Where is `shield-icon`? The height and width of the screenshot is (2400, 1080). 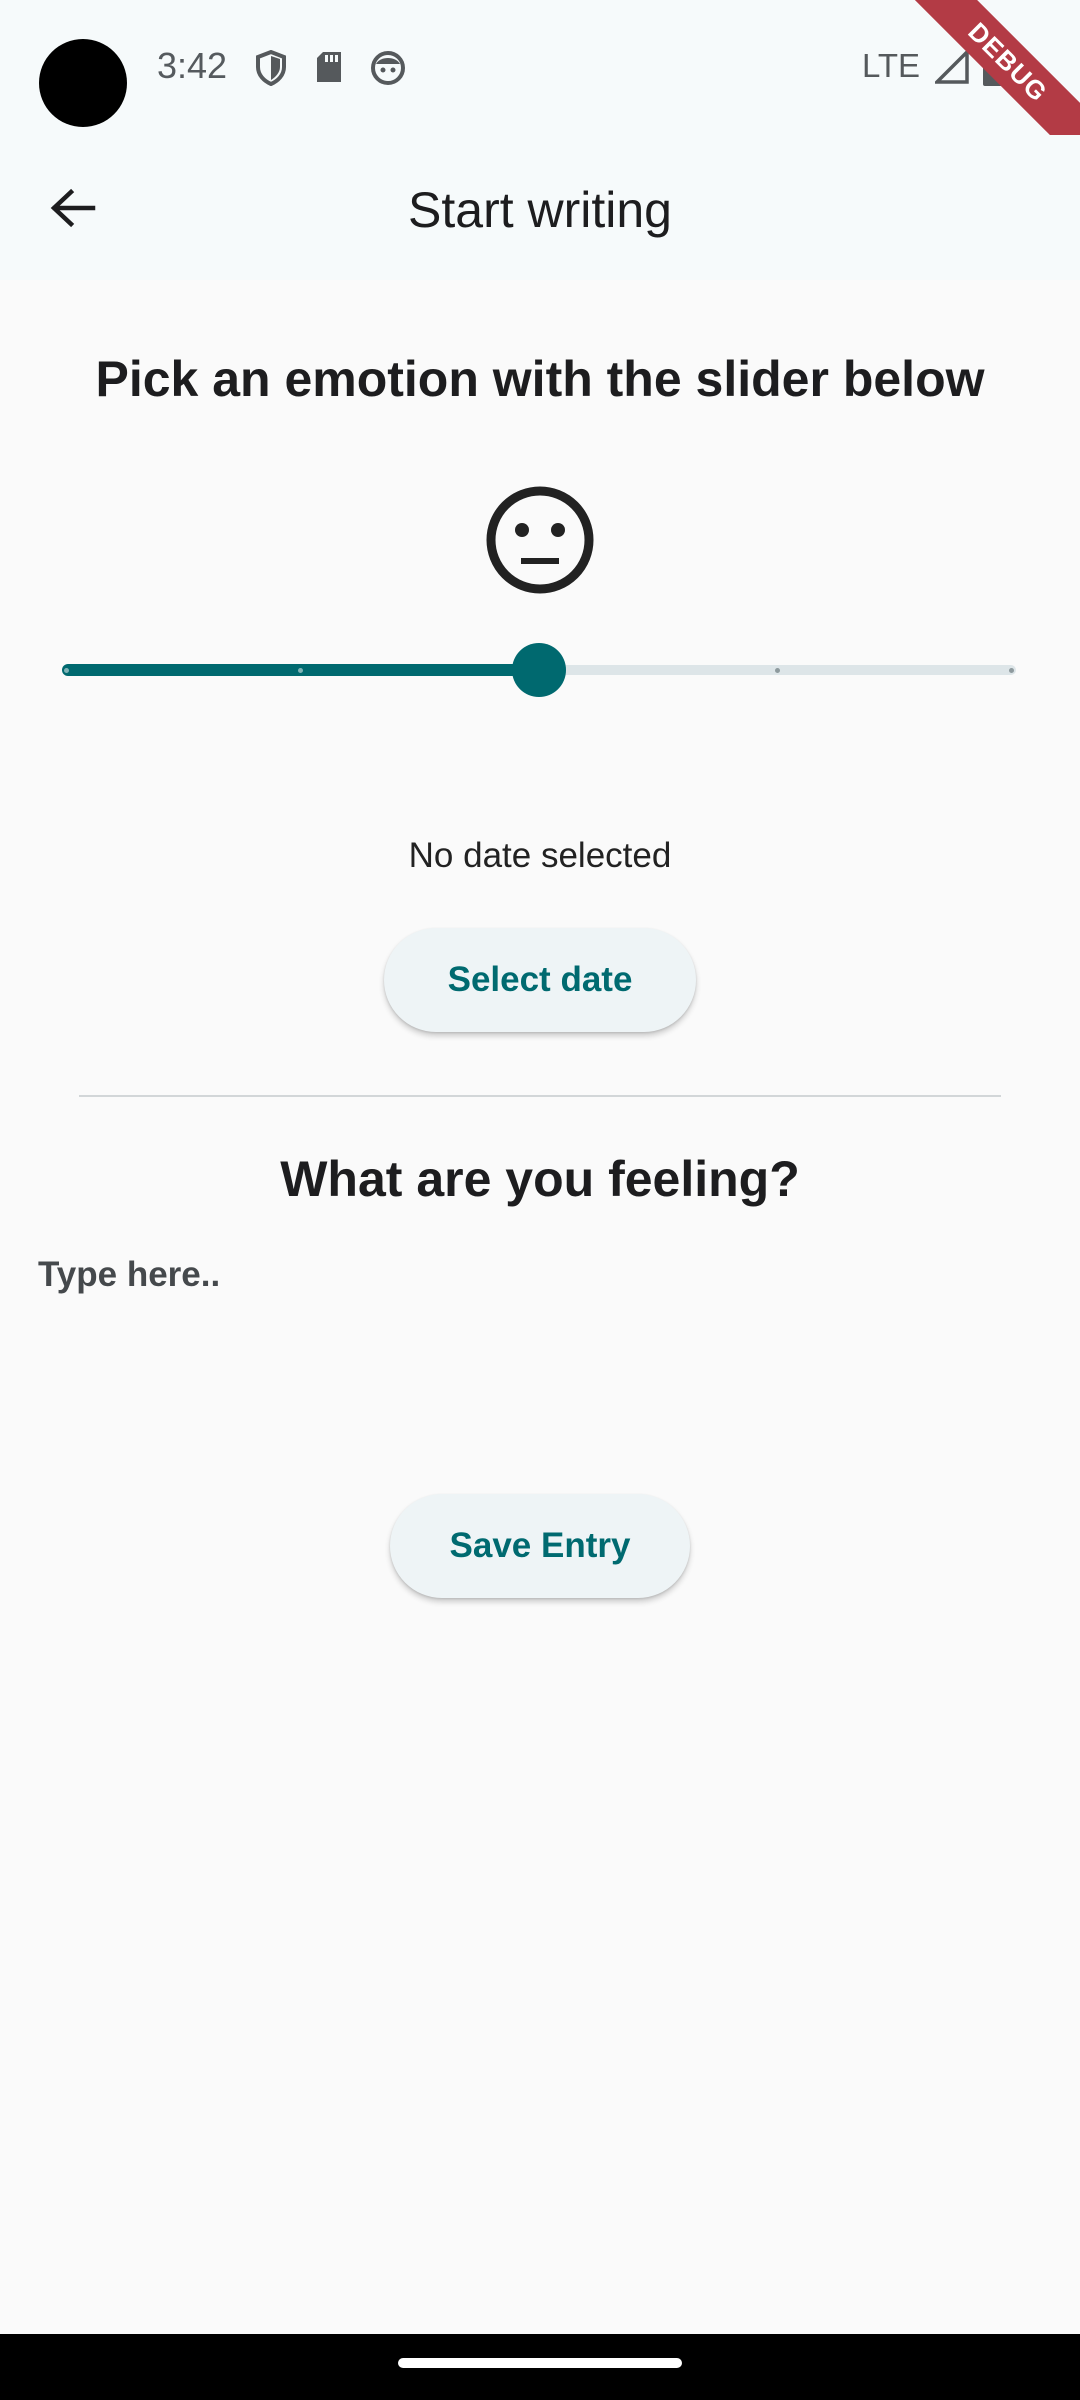
shield-icon is located at coordinates (271, 70).